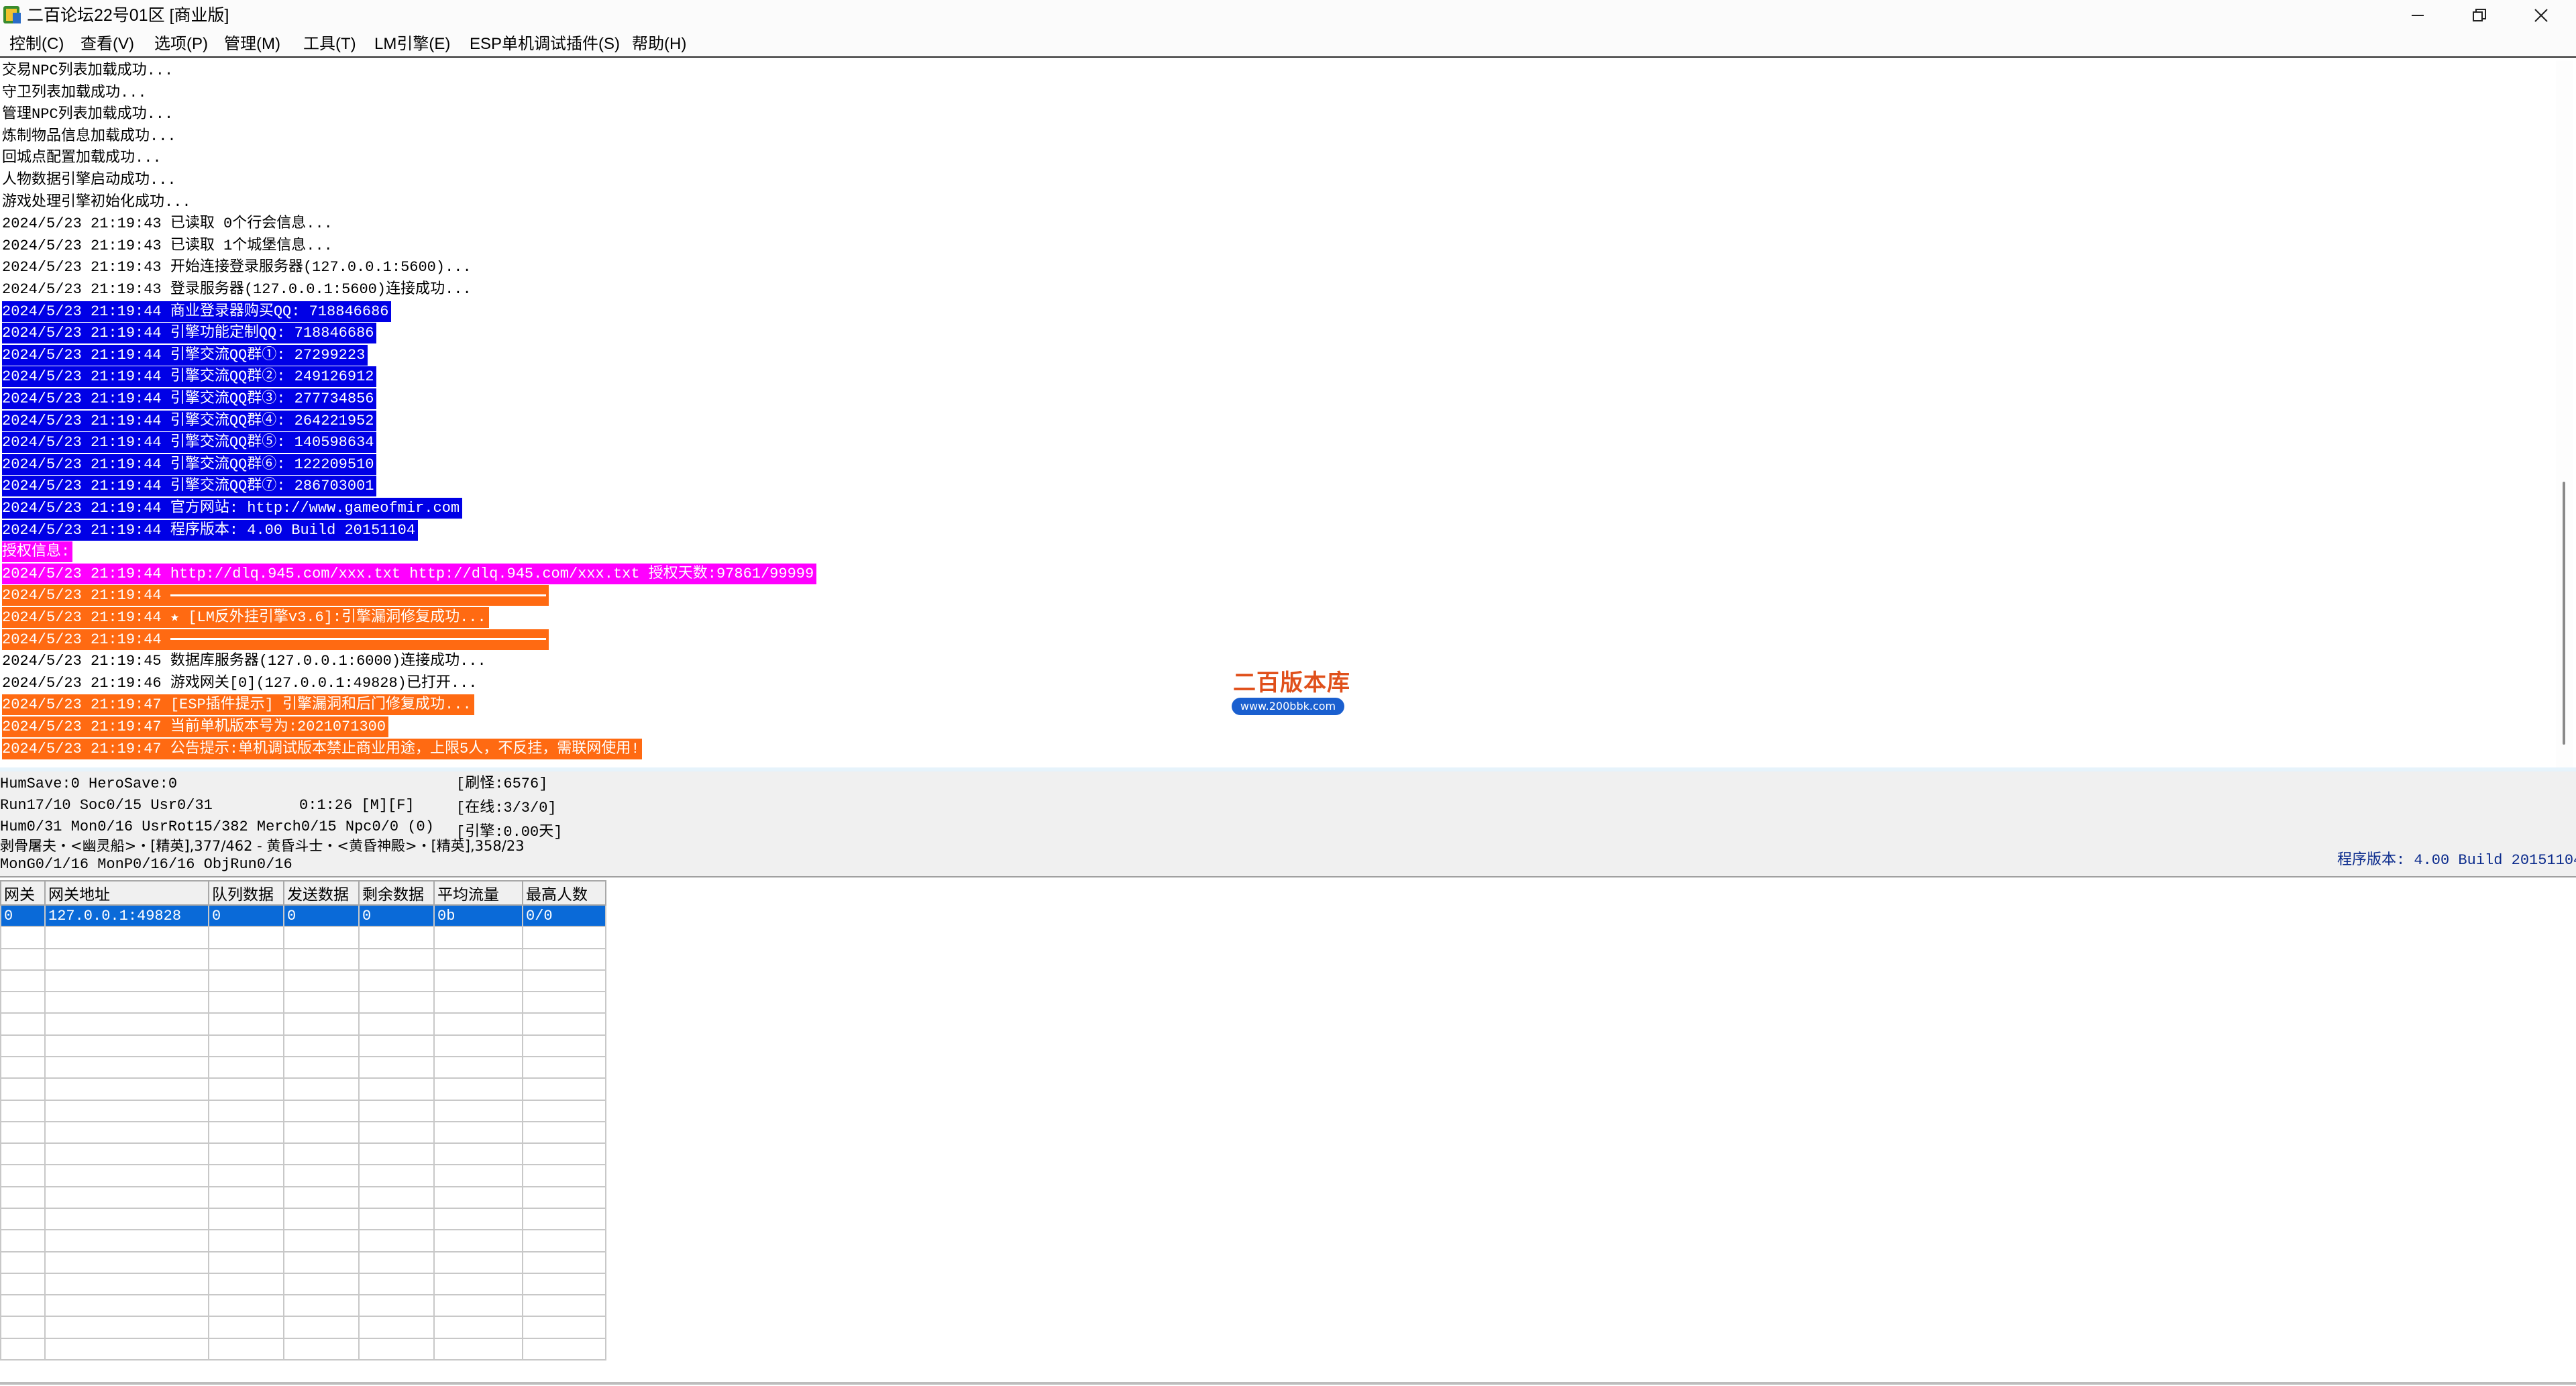 The width and height of the screenshot is (2576, 1386). I want to click on status-line-objects: MonG0/1/16 MonP0/16/16 ObjRun0/16, so click(146, 864).